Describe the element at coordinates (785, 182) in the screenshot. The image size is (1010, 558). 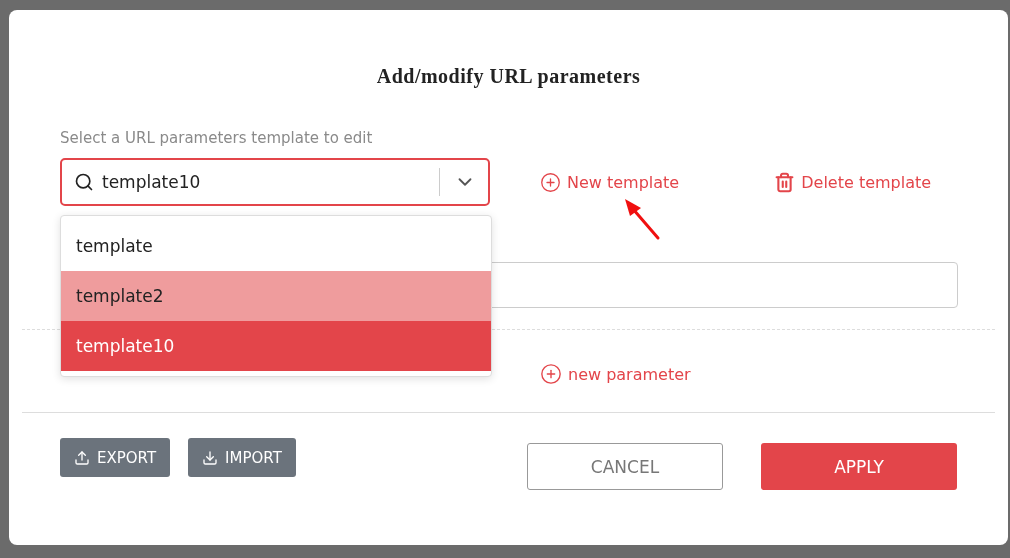
I see `trash-icon` at that location.